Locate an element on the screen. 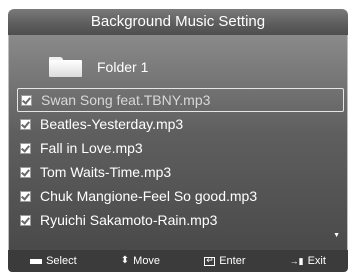  up-down-arrow-icon: ⬍ is located at coordinates (125, 260).